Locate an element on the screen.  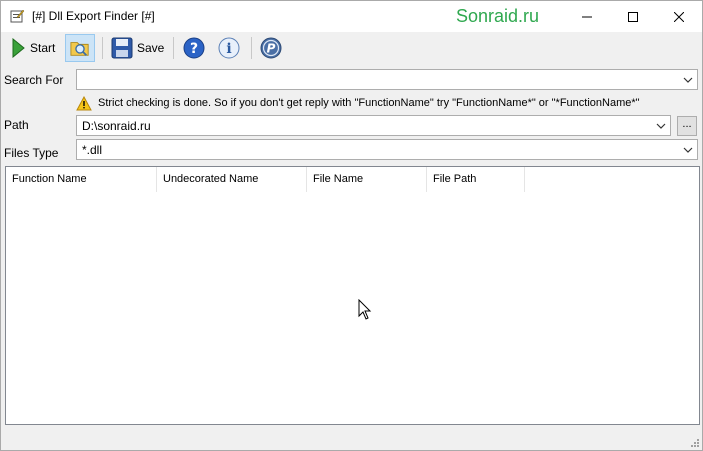
minimize-button is located at coordinates (587, 16).